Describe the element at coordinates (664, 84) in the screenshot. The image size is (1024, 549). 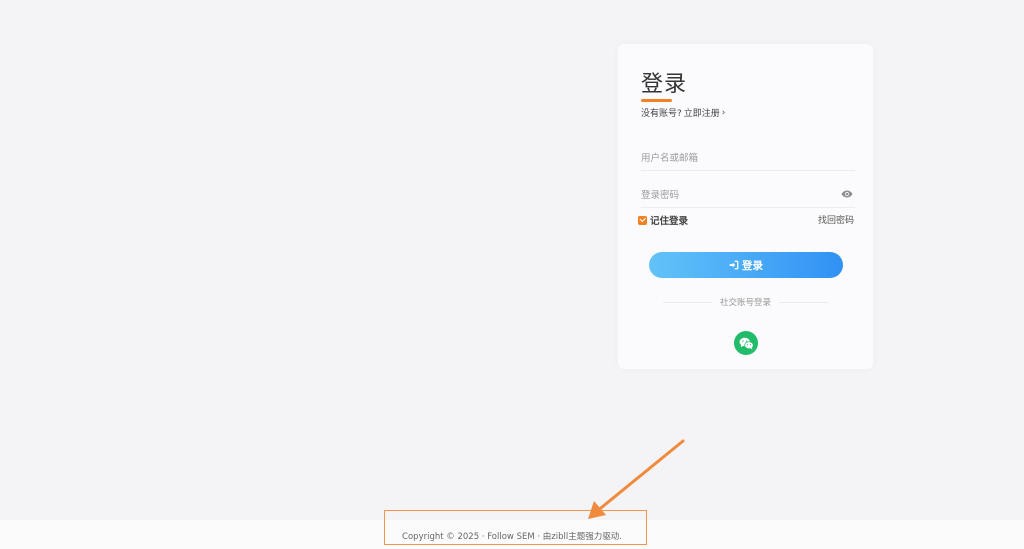
I see `login-title: 登录` at that location.